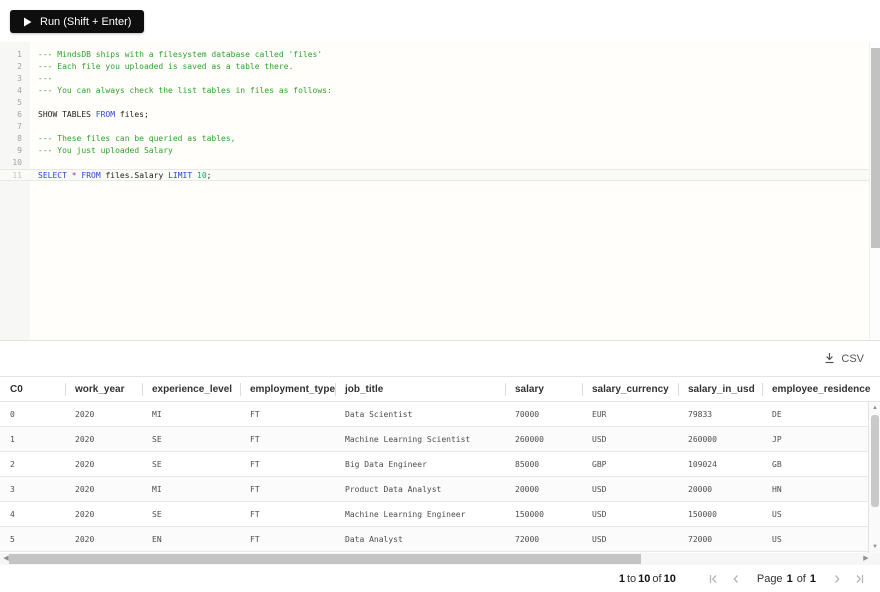 This screenshot has height=592, width=880. Describe the element at coordinates (19, 90) in the screenshot. I see `line-number: 4` at that location.